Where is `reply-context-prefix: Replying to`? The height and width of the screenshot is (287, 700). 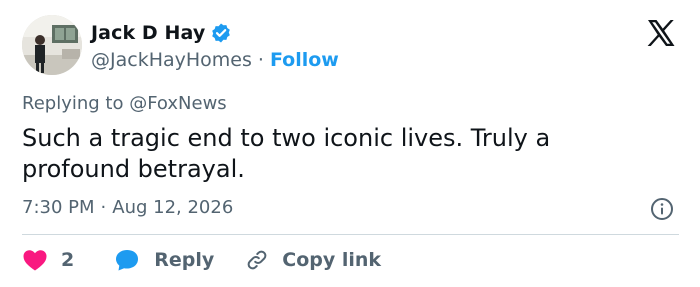
reply-context-prefix: Replying to is located at coordinates (73, 103).